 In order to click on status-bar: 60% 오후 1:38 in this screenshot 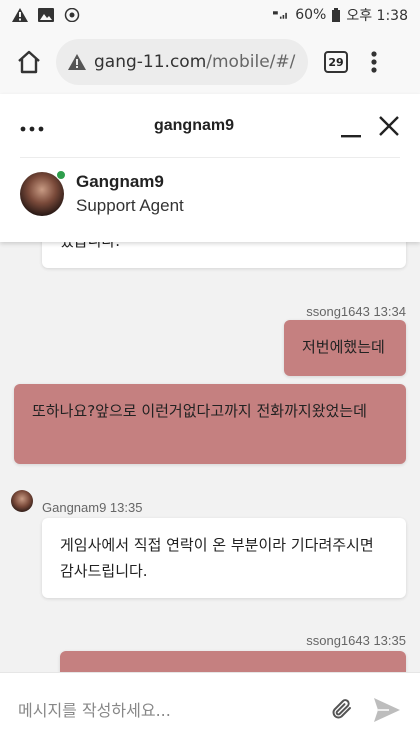, I will do `click(210, 15)`.